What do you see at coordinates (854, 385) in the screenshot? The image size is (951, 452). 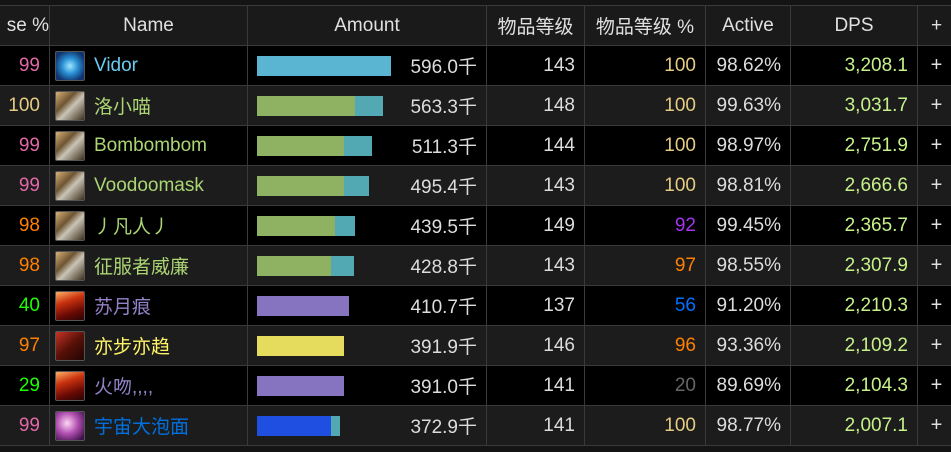 I see `dps-value: 2,104.3` at bounding box center [854, 385].